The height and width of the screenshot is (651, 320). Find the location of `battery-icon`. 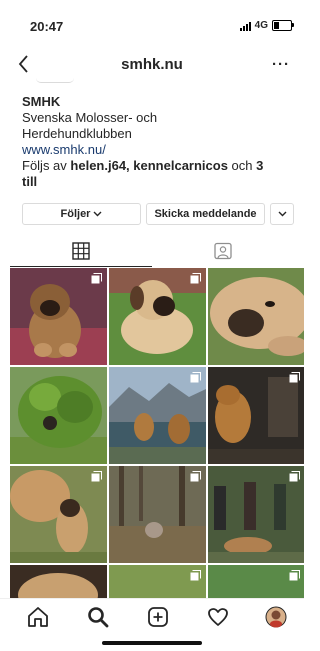

battery-icon is located at coordinates (283, 25).